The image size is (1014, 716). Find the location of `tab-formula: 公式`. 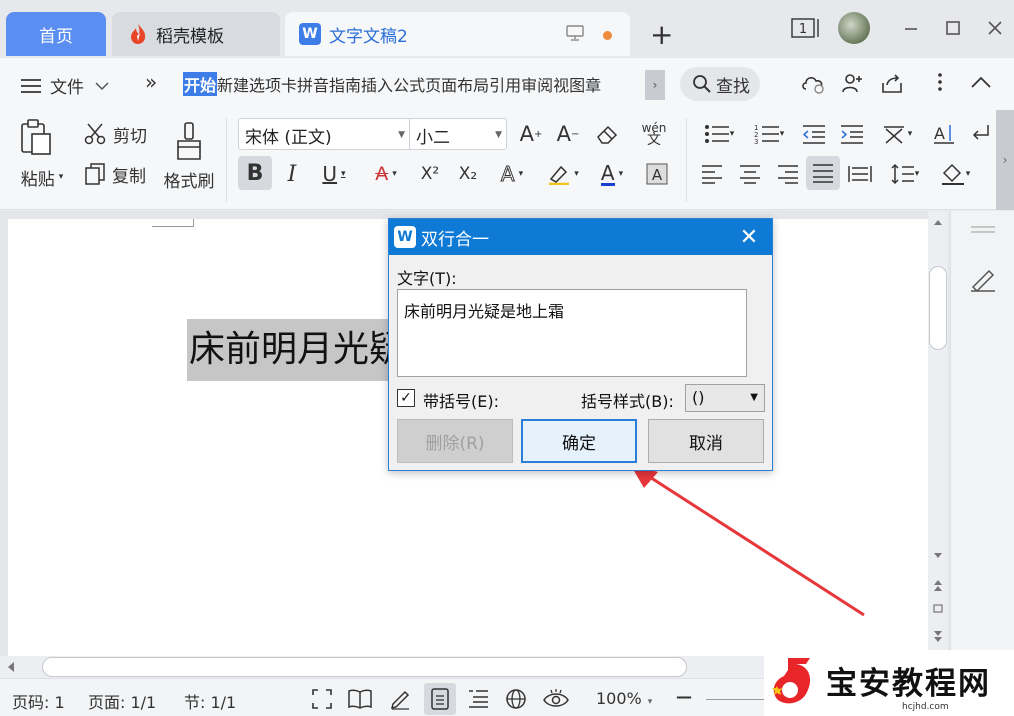

tab-formula: 公式 is located at coordinates (409, 84).